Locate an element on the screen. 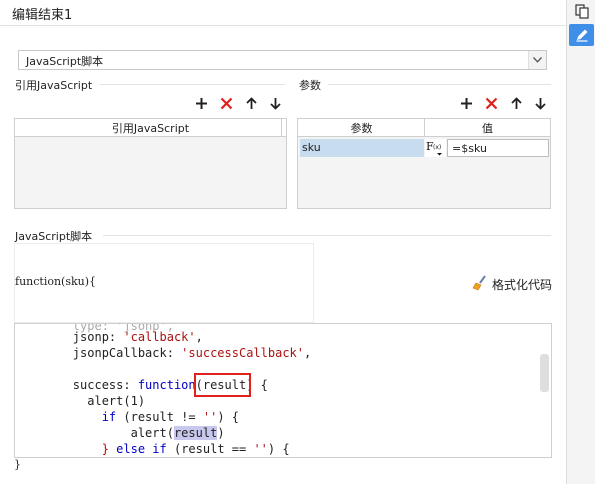 The width and height of the screenshot is (595, 484). params-divider is located at coordinates (439, 84).